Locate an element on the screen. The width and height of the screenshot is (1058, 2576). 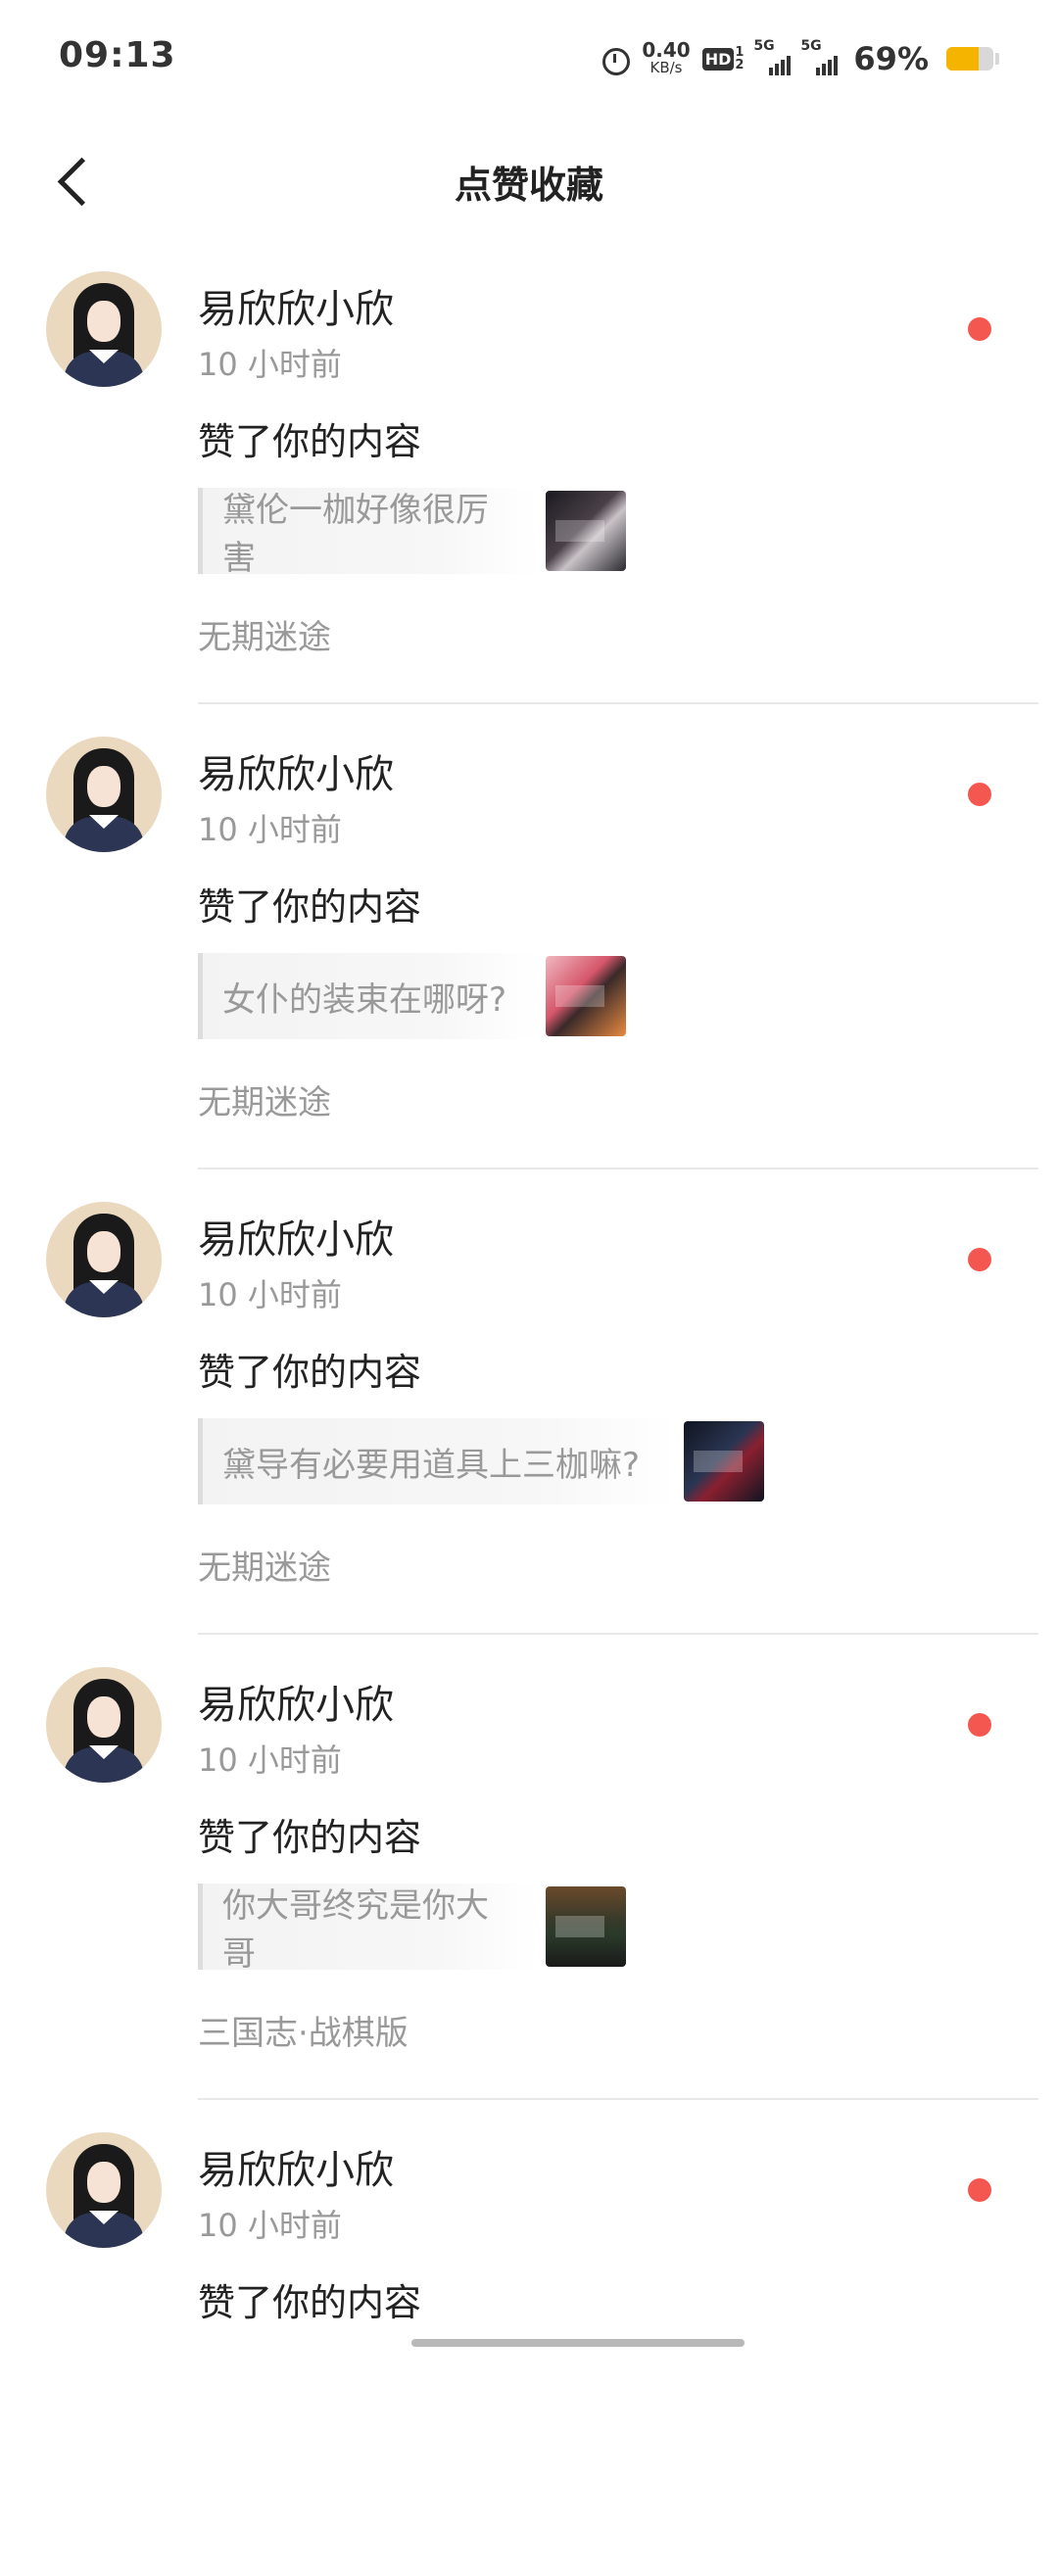
signal-label-1: 5G is located at coordinates (764, 46).